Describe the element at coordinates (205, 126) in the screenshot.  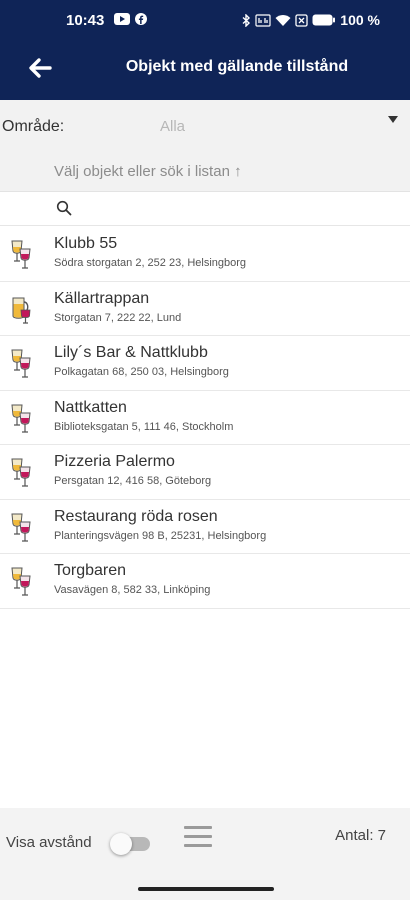
I see `area-dropdown: Område: Alla` at that location.